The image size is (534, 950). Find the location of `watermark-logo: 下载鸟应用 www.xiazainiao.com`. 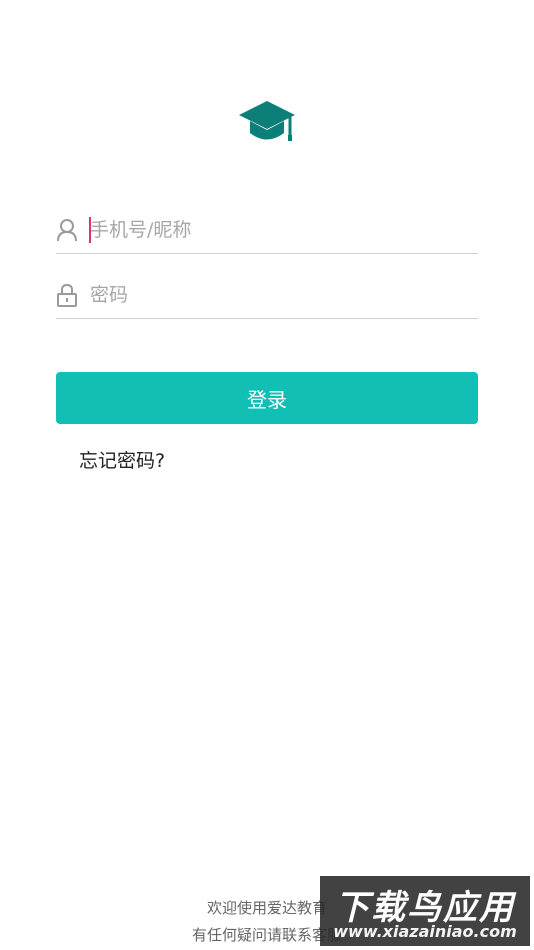

watermark-logo: 下载鸟应用 www.xiazainiao.com is located at coordinates (425, 911).